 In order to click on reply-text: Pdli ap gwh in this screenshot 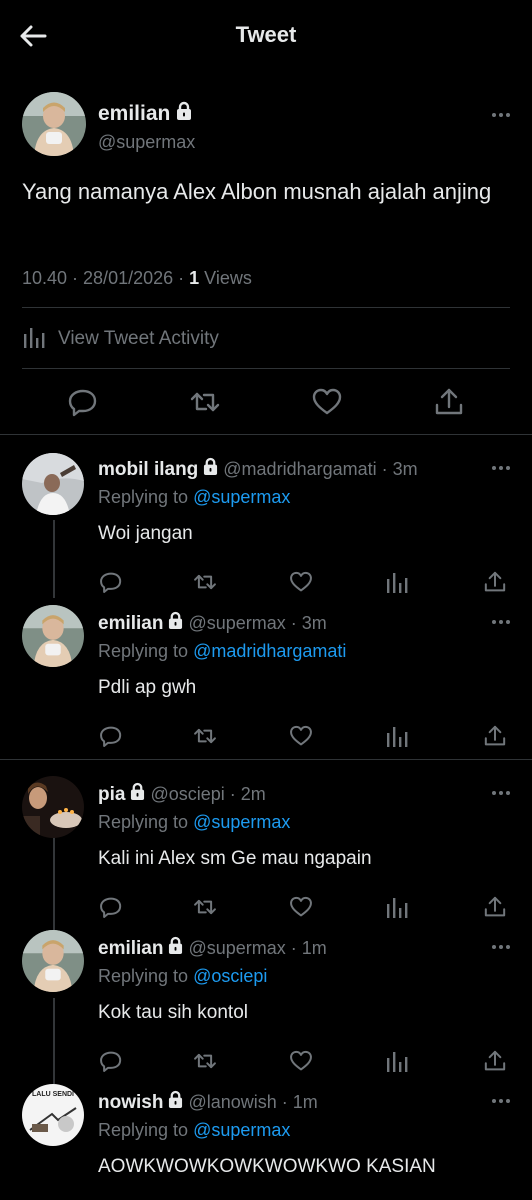, I will do `click(147, 687)`.